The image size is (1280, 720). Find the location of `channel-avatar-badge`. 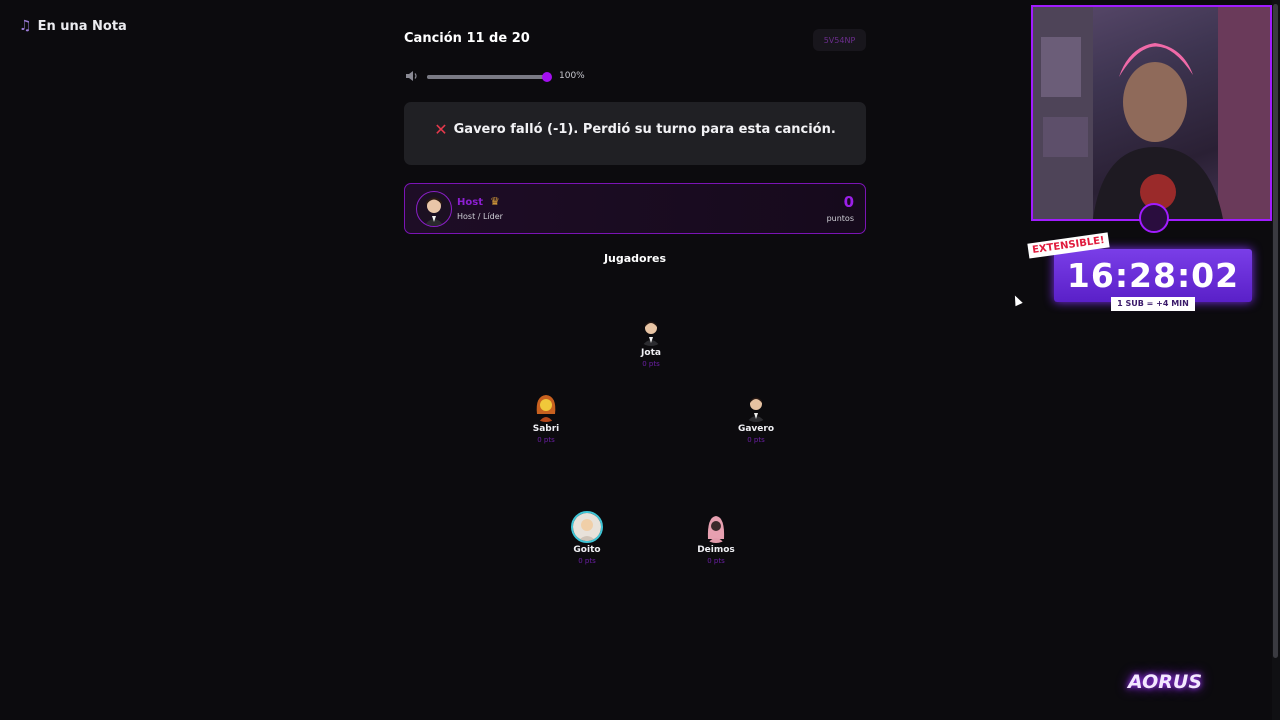

channel-avatar-badge is located at coordinates (1154, 218).